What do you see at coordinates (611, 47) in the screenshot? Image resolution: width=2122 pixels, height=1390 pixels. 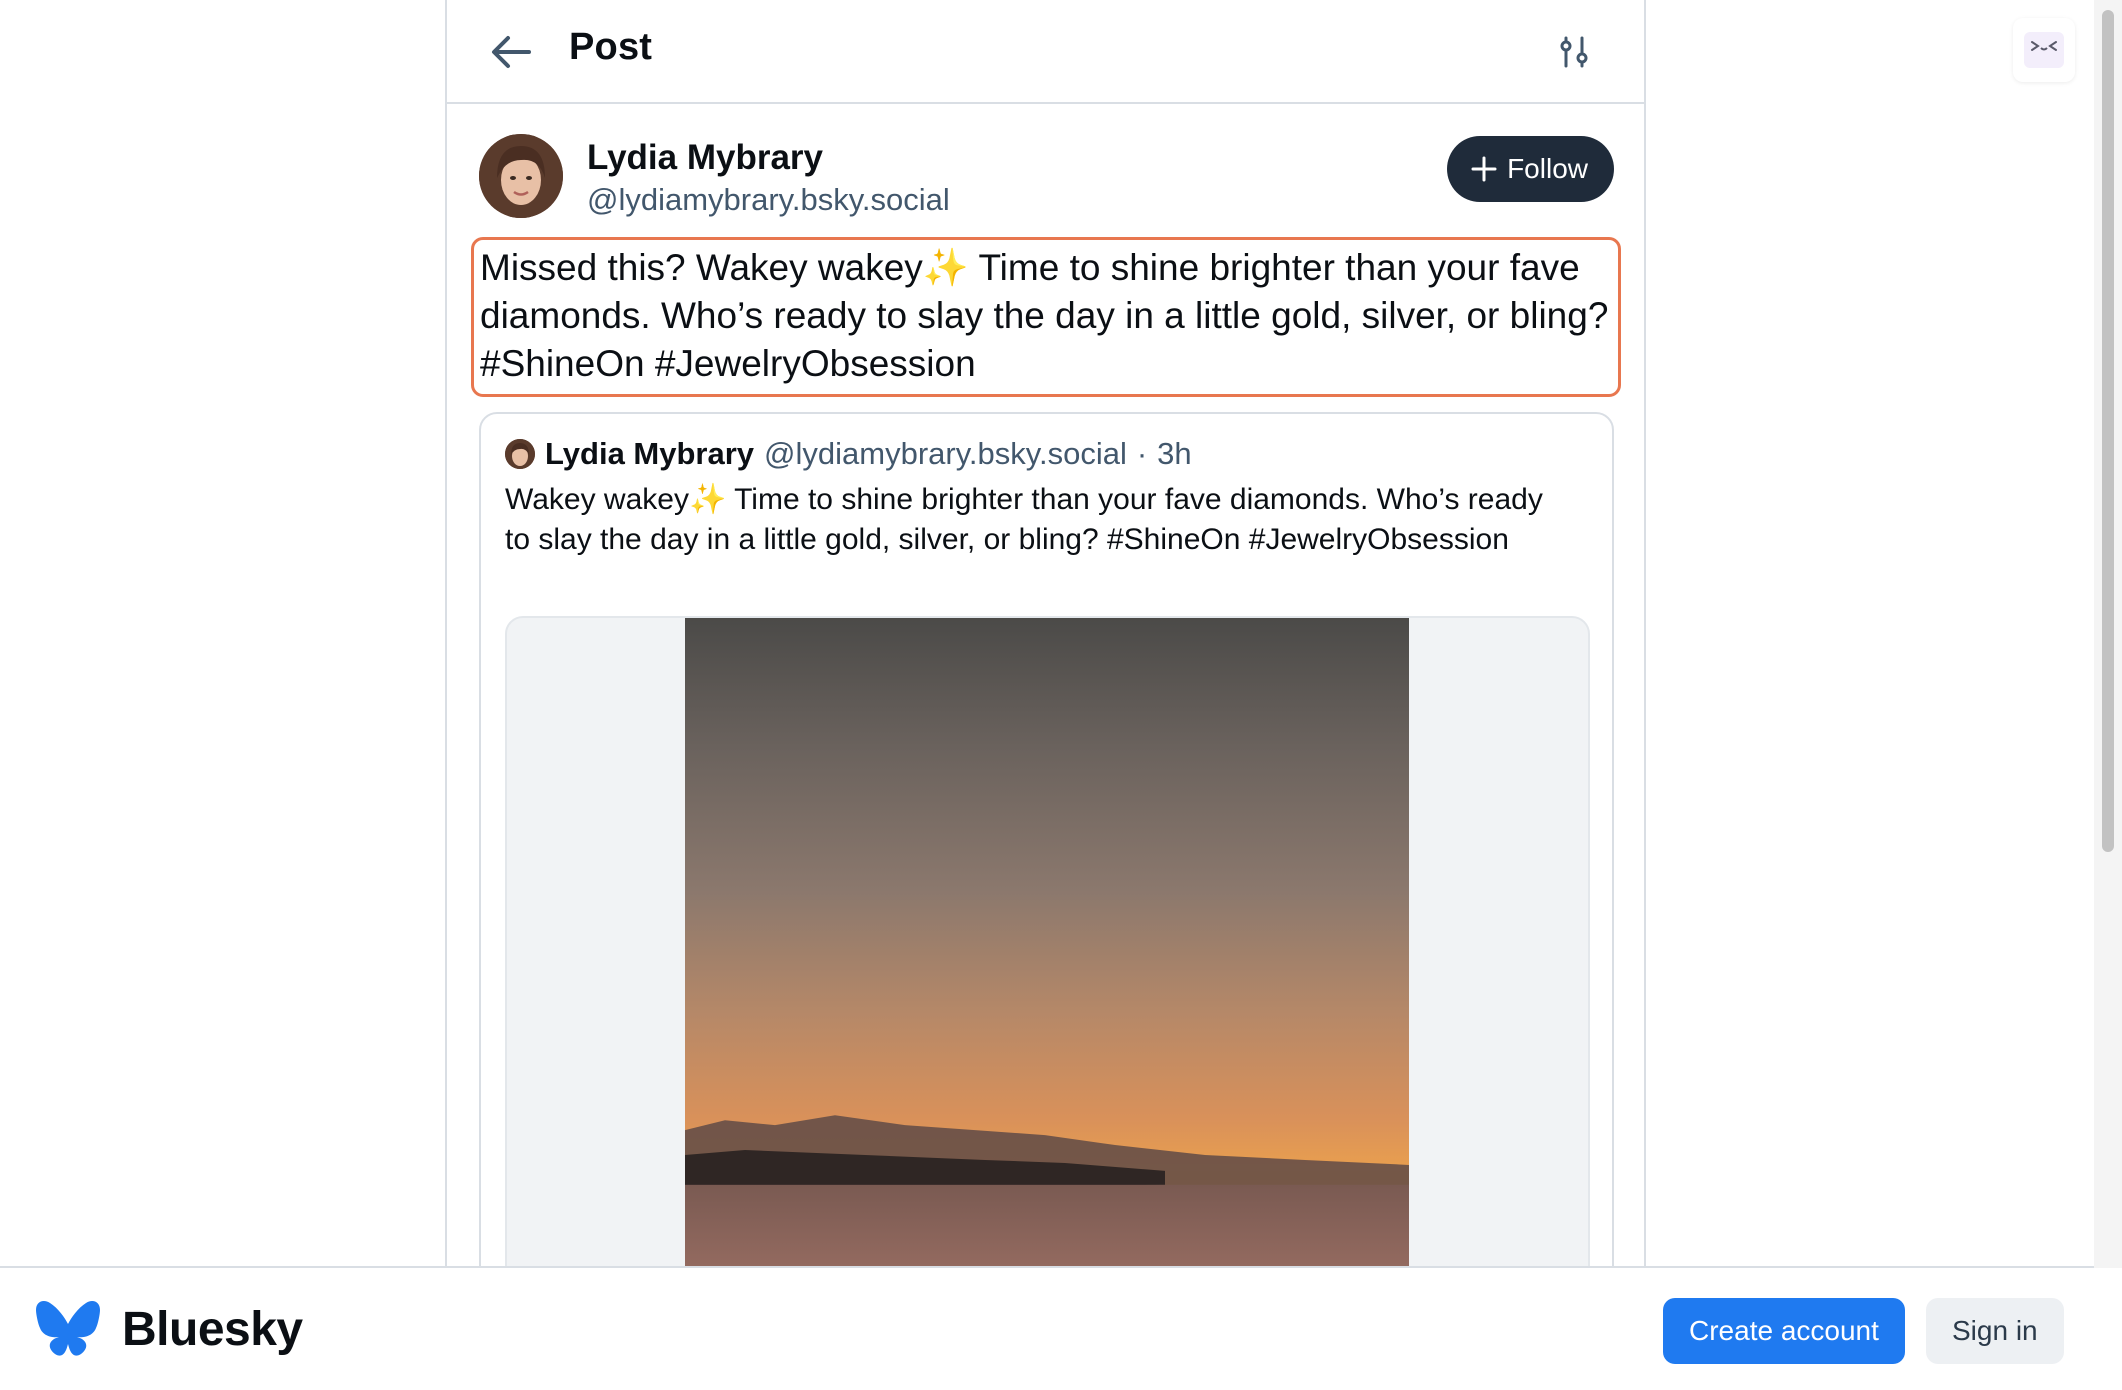 I see `page-title: Post` at bounding box center [611, 47].